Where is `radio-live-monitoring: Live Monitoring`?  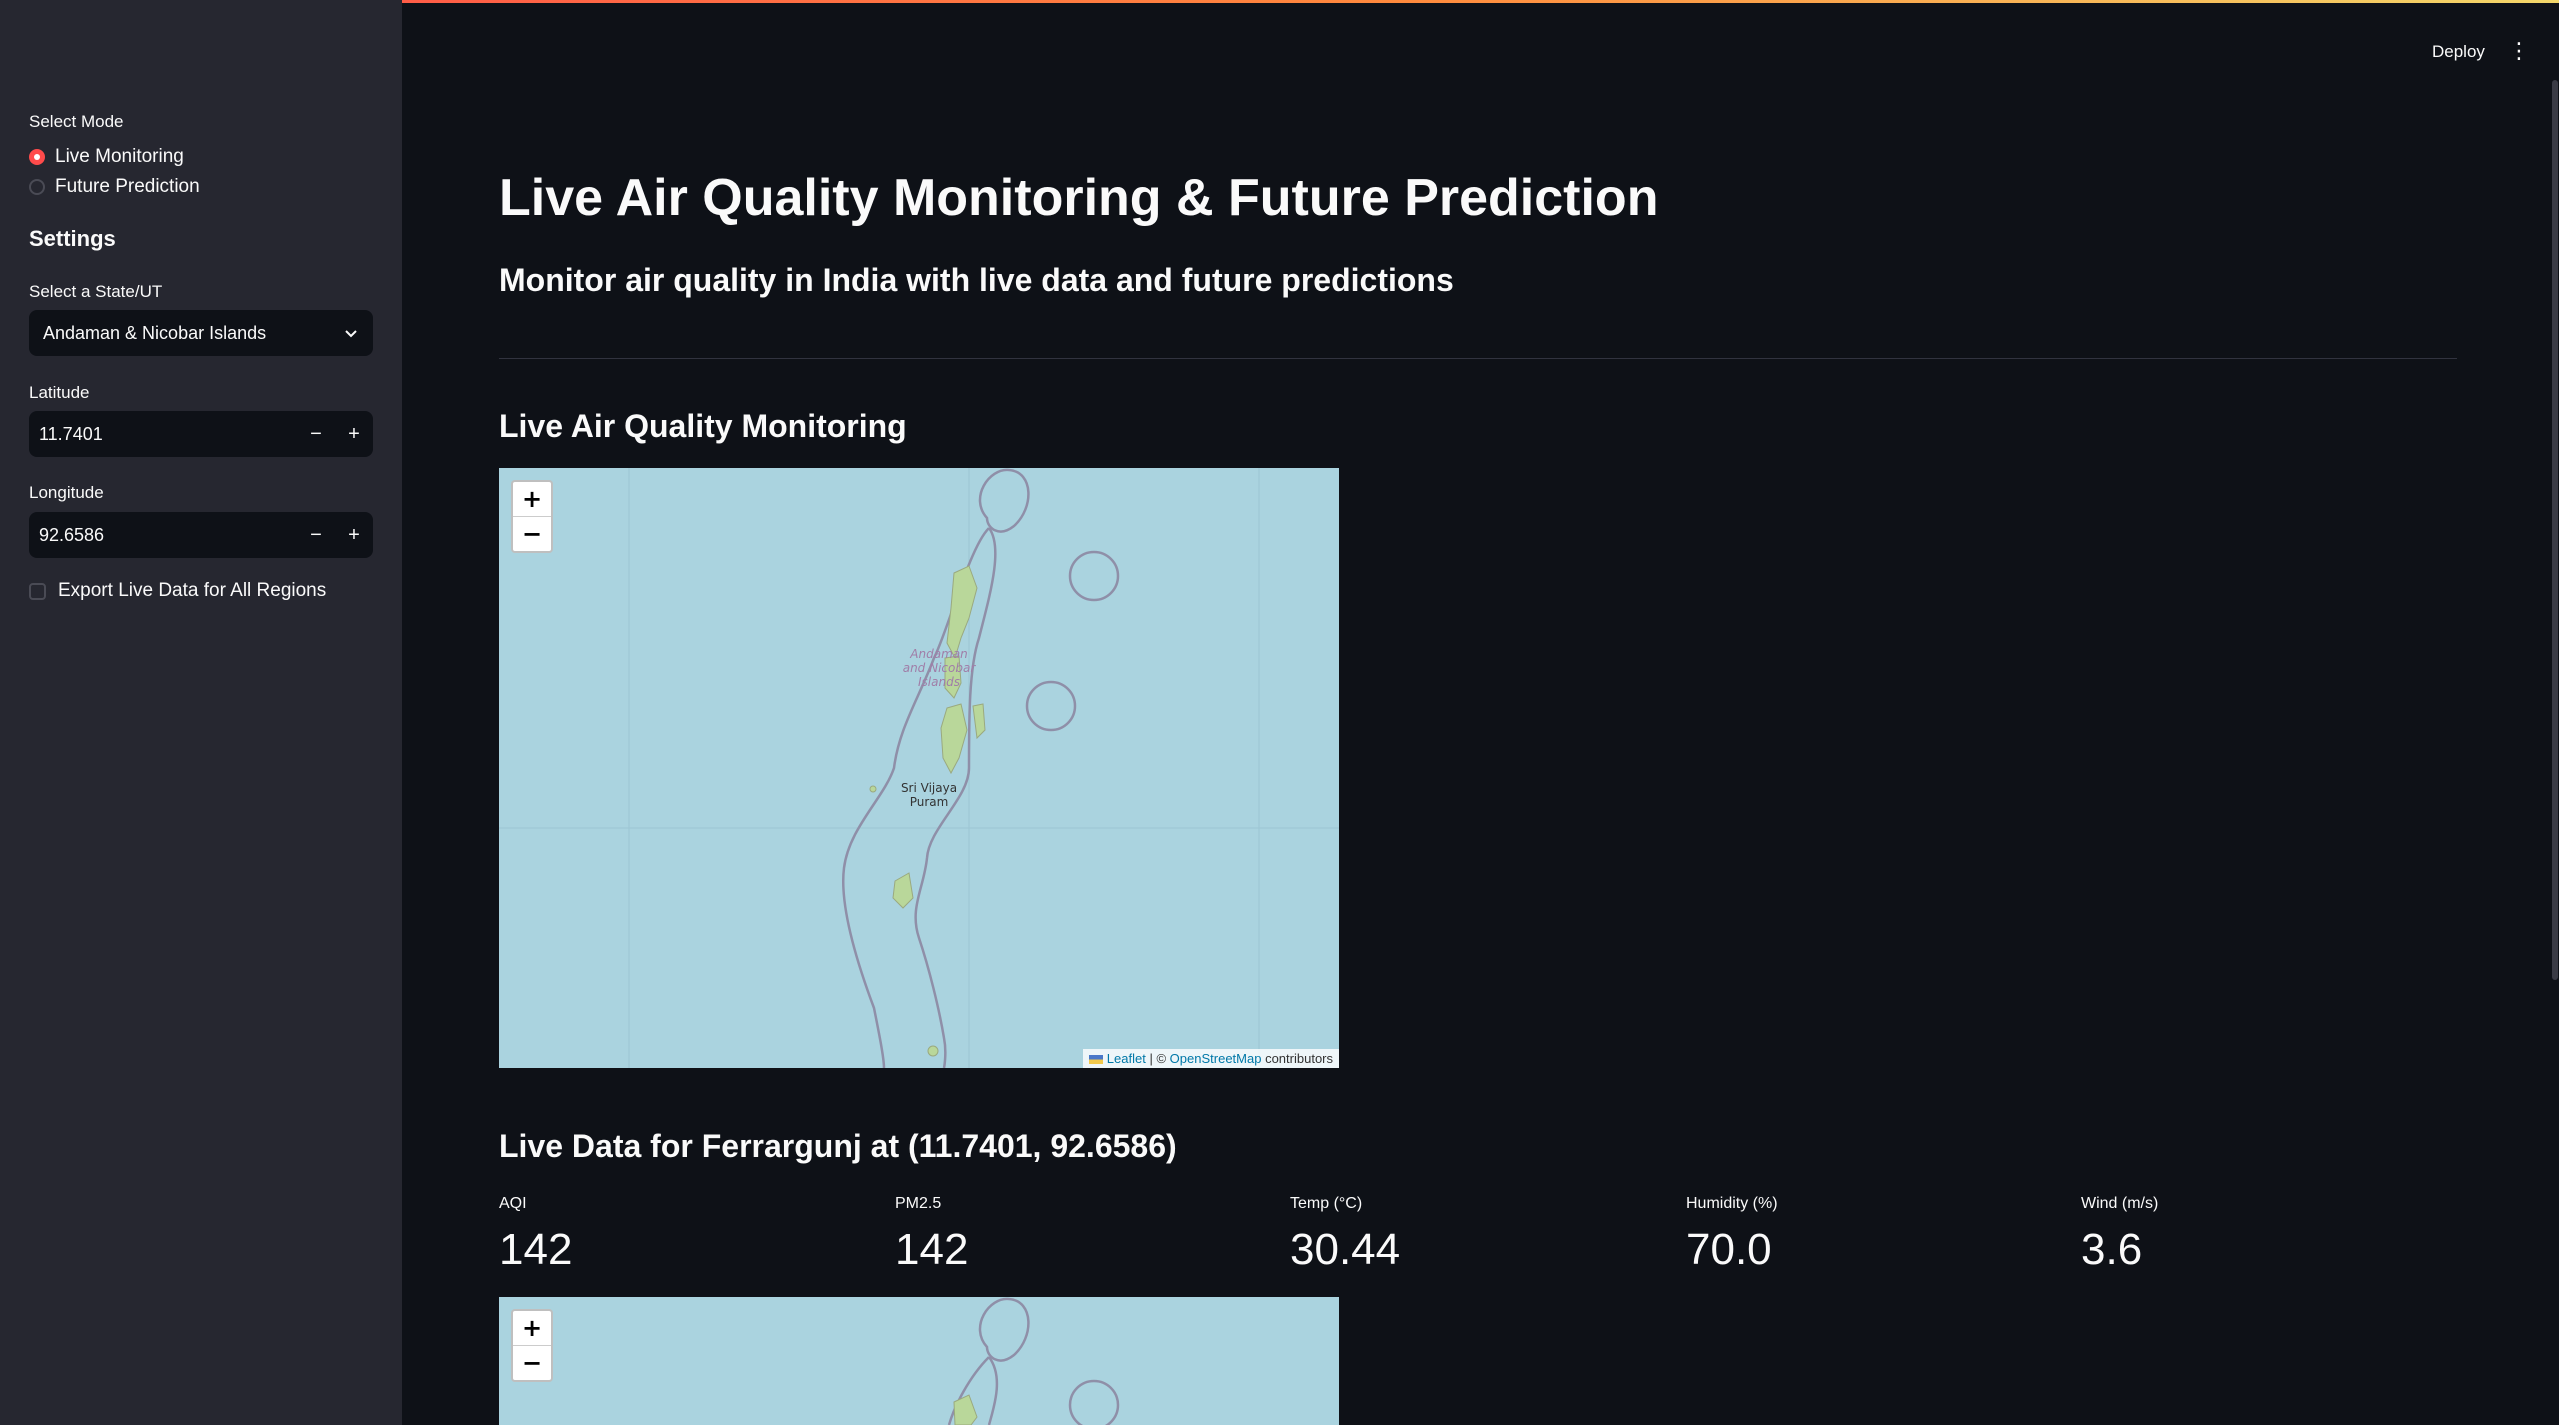
radio-live-monitoring: Live Monitoring is located at coordinates (106, 157).